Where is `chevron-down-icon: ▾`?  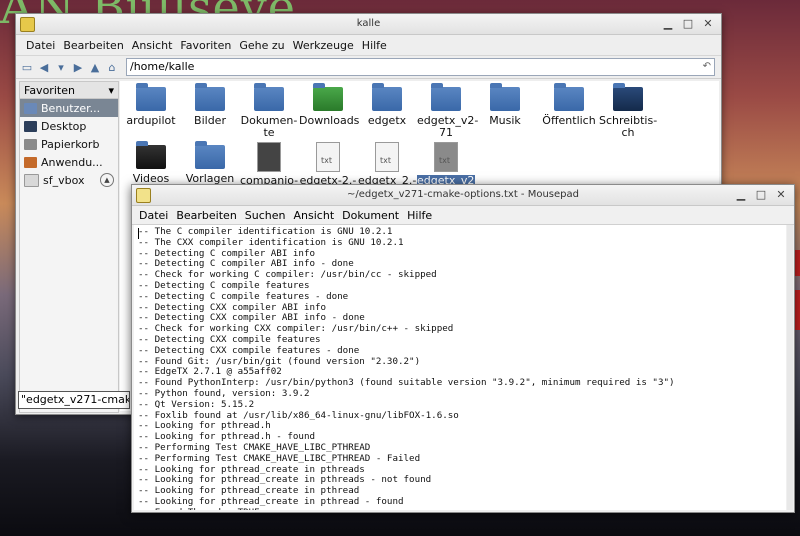
chevron-down-icon: ▾ is located at coordinates (111, 90).